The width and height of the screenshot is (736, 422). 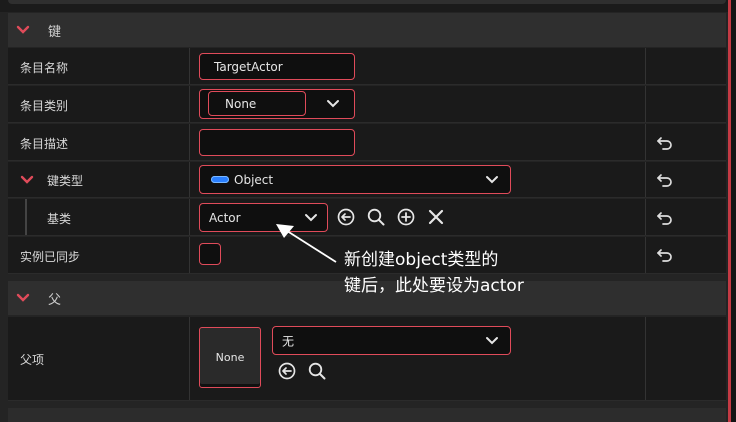 I want to click on entry-category-value: None, so click(x=257, y=103).